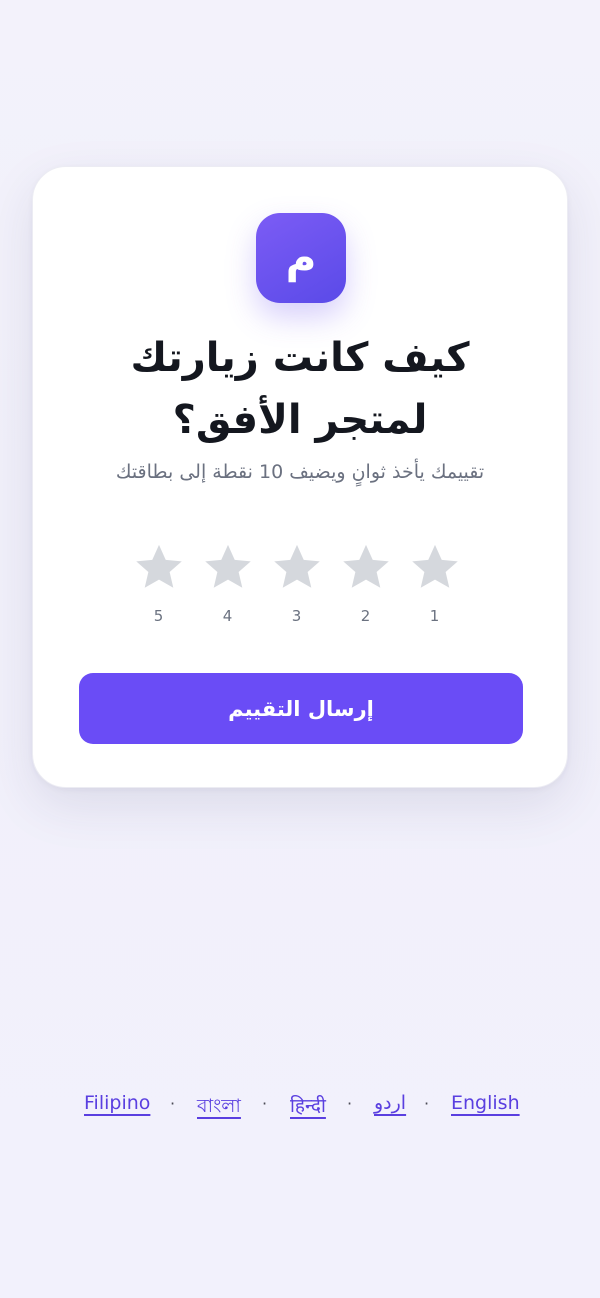 This screenshot has height=1298, width=600. Describe the element at coordinates (366, 616) in the screenshot. I see `star-label: 2` at that location.